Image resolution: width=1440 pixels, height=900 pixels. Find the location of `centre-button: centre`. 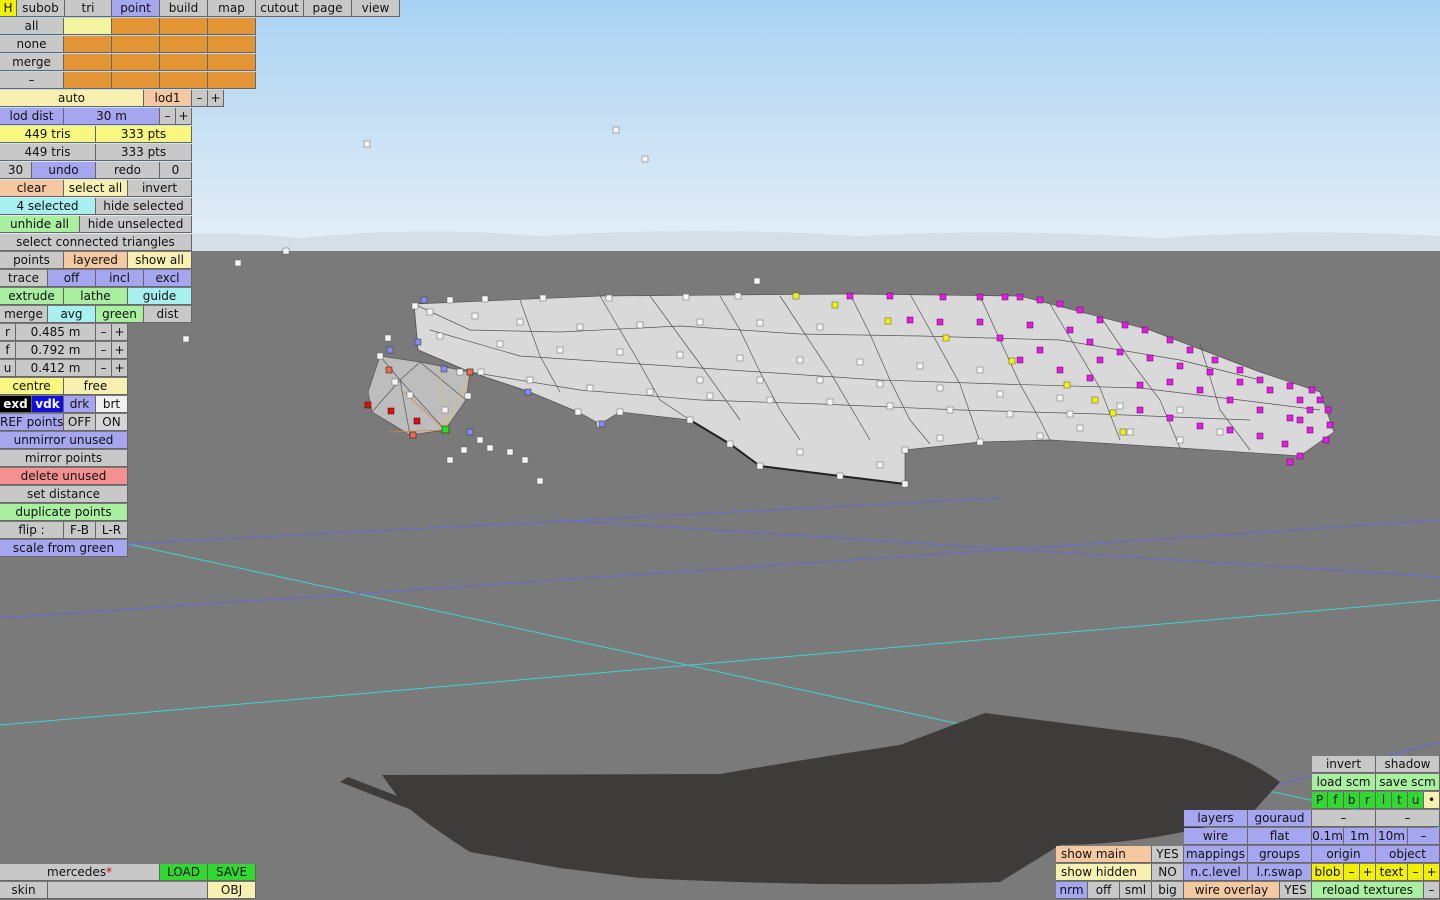

centre-button: centre is located at coordinates (32, 386).